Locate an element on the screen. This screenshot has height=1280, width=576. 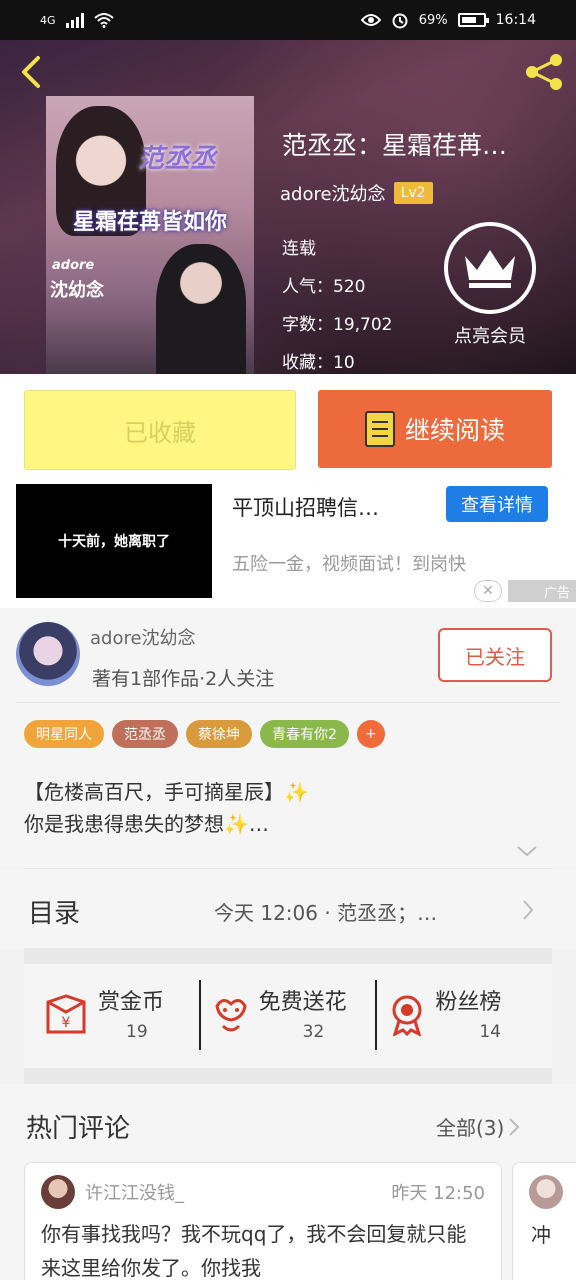
popularity: 人气：520 is located at coordinates (324, 287).